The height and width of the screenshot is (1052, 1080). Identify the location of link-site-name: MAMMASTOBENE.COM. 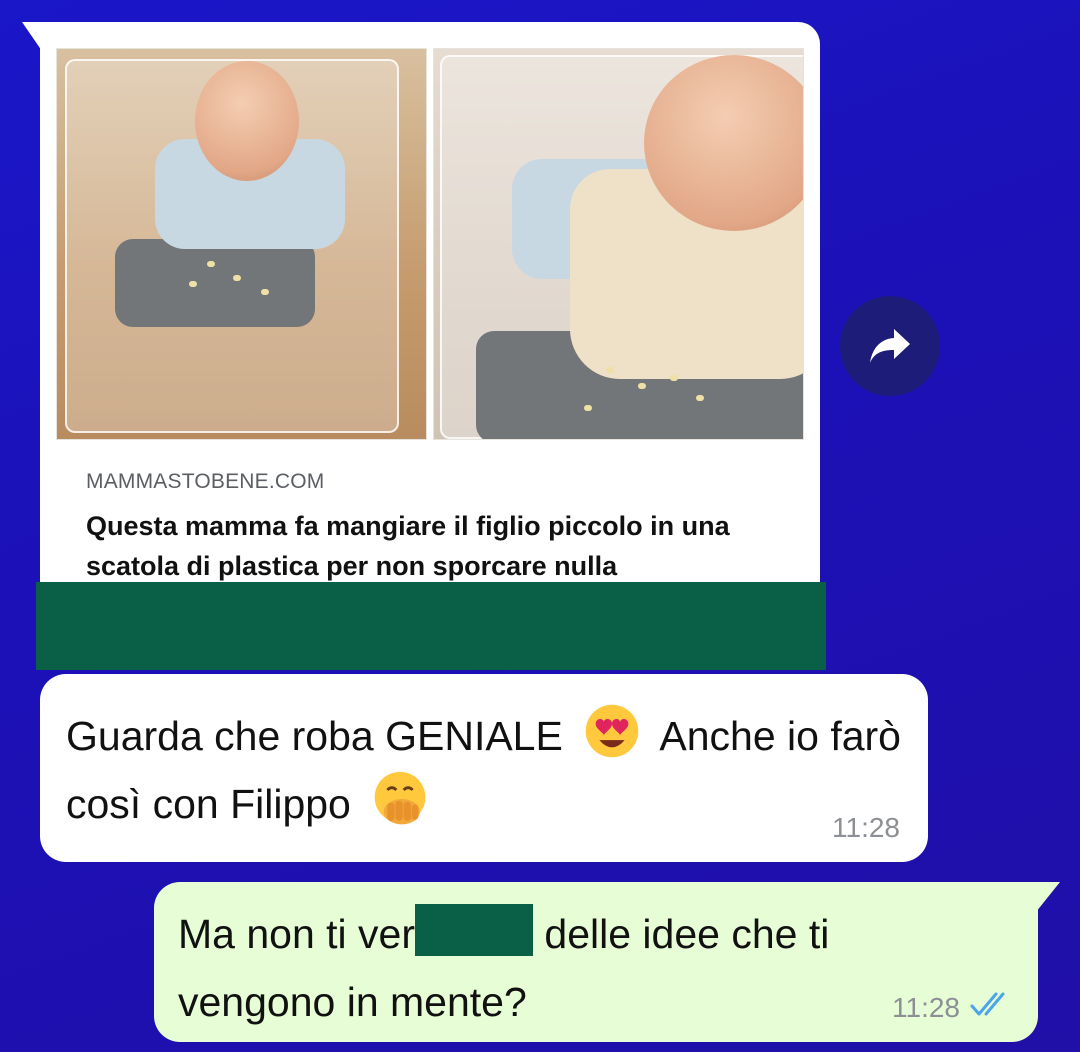
(205, 481).